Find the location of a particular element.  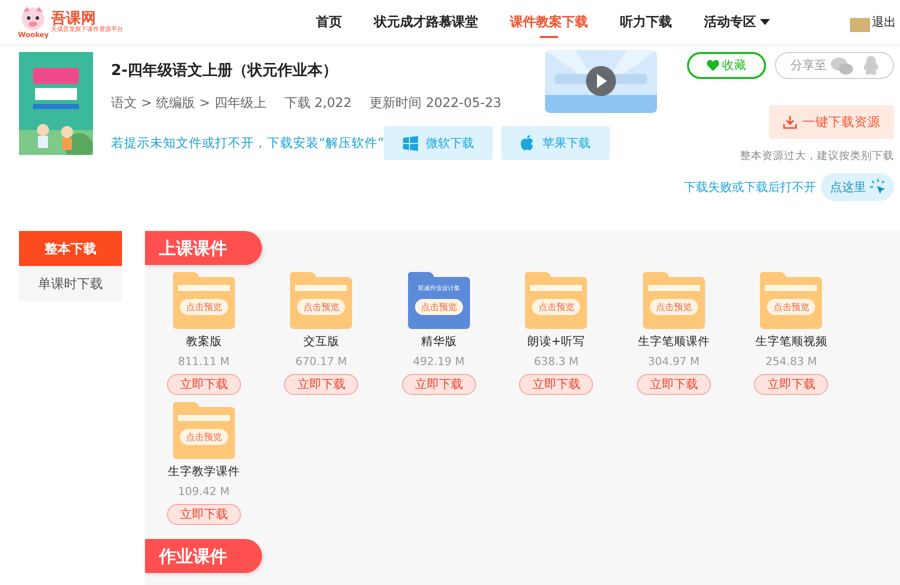

side-tab: 整本下载 is located at coordinates (70, 248).